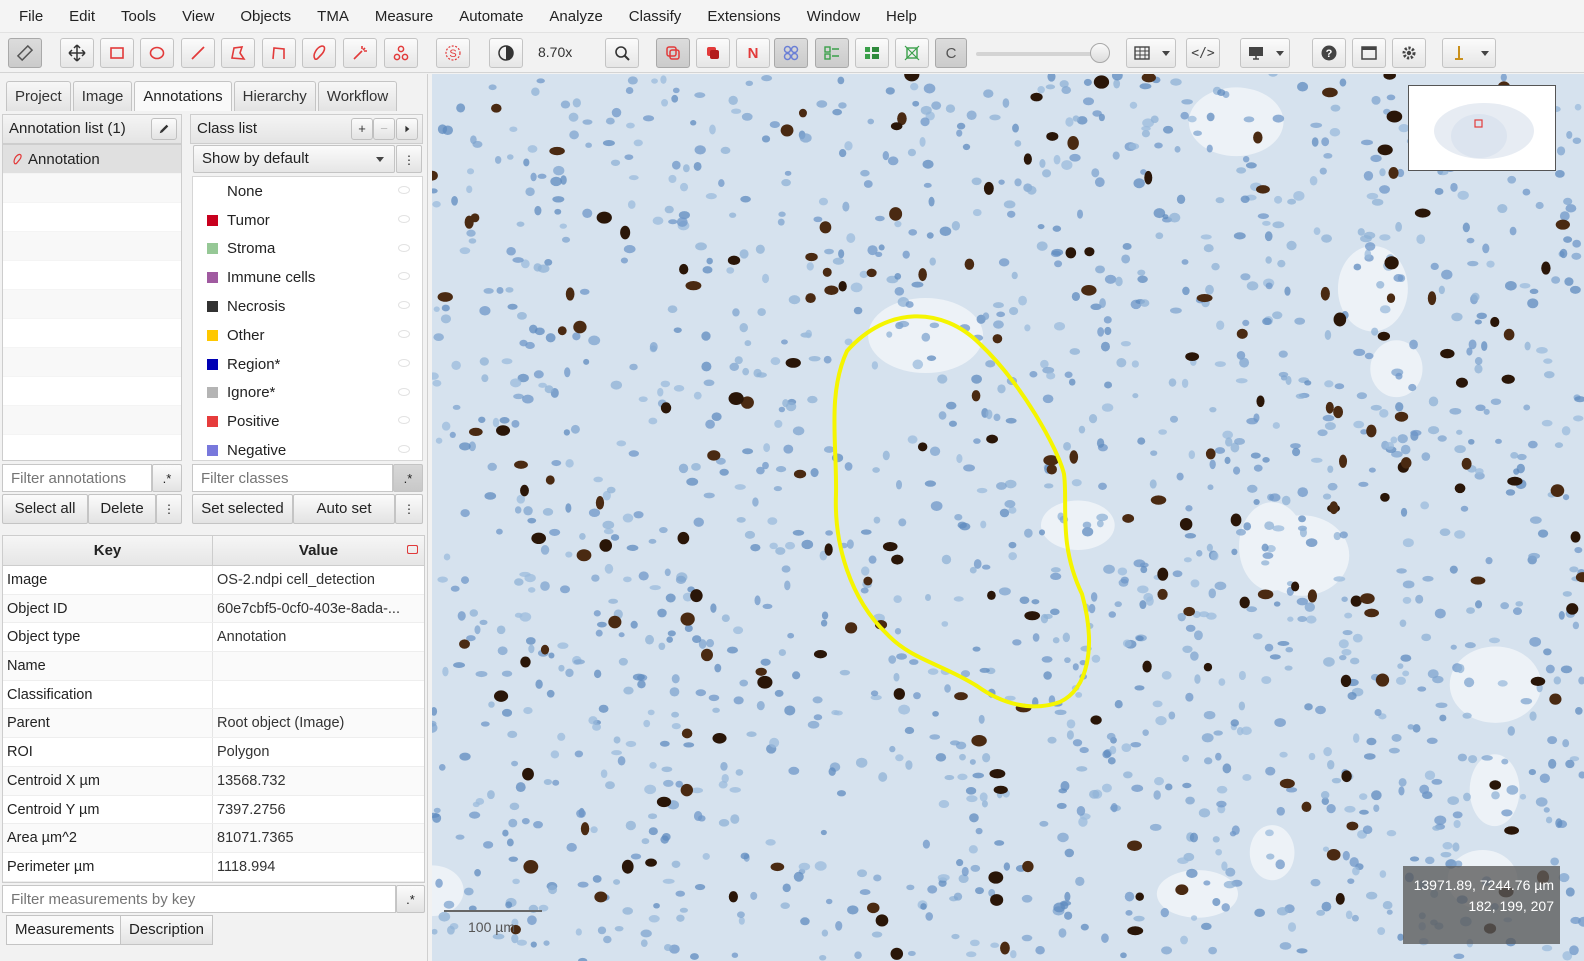 This screenshot has width=1584, height=961. Describe the element at coordinates (307, 364) in the screenshot. I see `class-item: Region*` at that location.